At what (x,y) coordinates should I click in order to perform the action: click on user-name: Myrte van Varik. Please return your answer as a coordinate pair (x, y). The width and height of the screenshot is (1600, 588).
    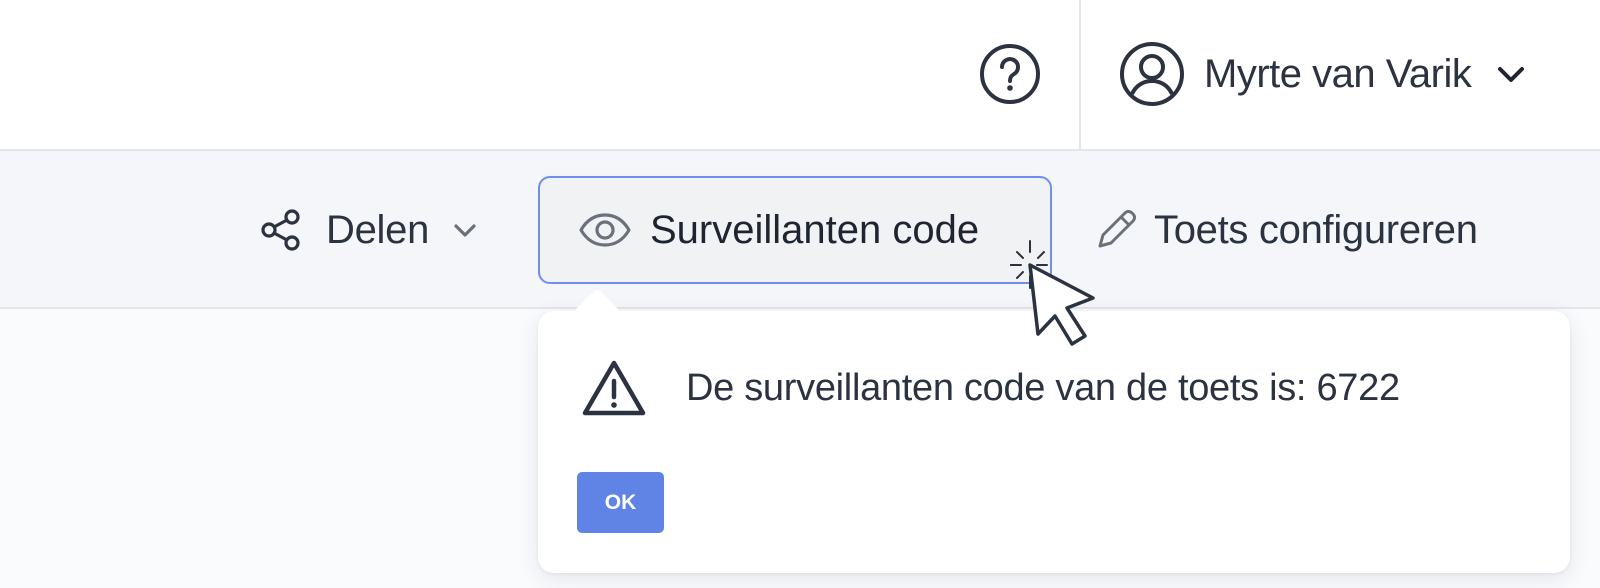
    Looking at the image, I should click on (1338, 73).